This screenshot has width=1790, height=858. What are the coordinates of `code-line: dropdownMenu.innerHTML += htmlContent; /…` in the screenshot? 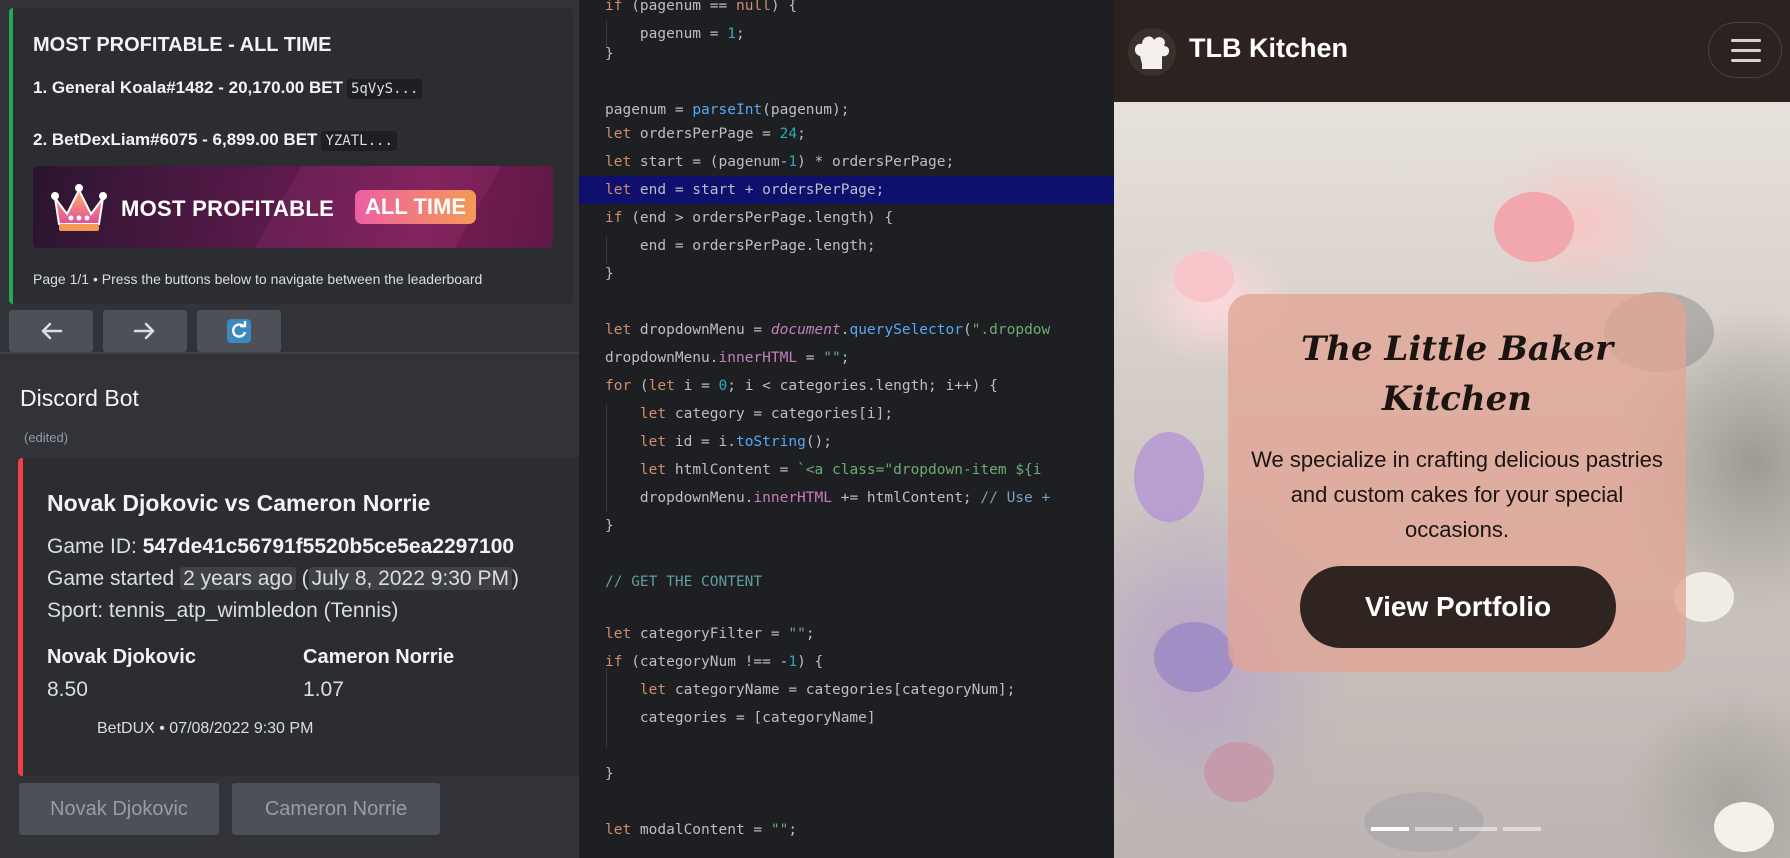 It's located at (827, 498).